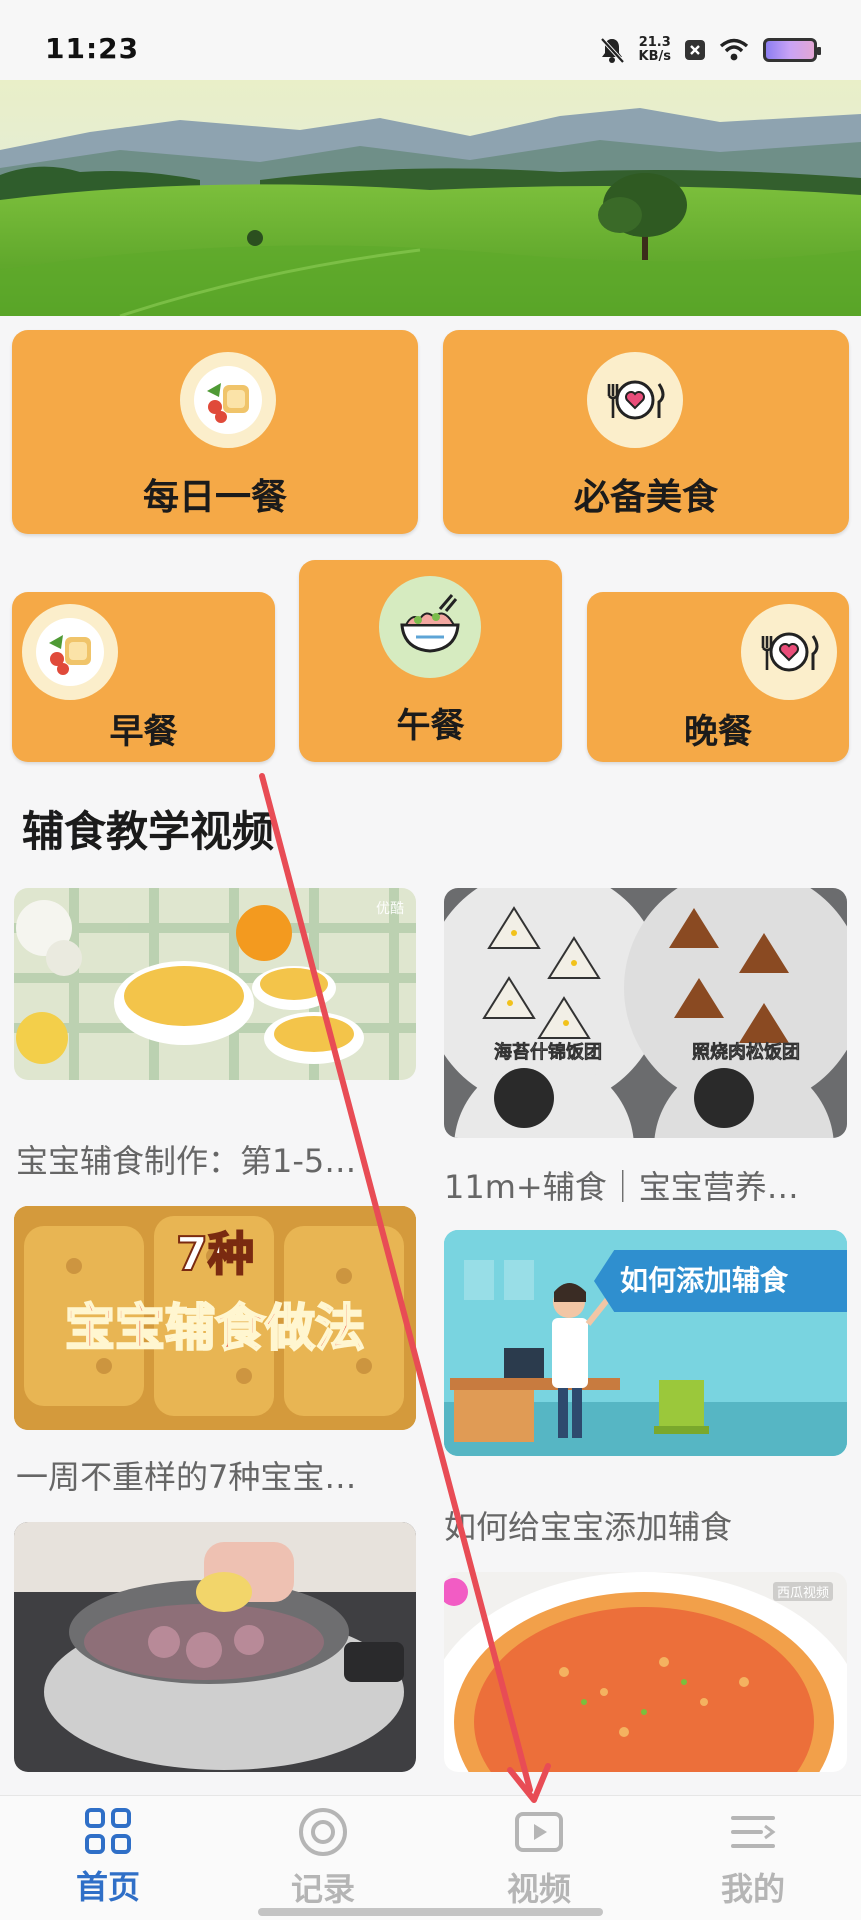 The height and width of the screenshot is (1920, 861). I want to click on video-overlay-count: 7种, so click(215, 1254).